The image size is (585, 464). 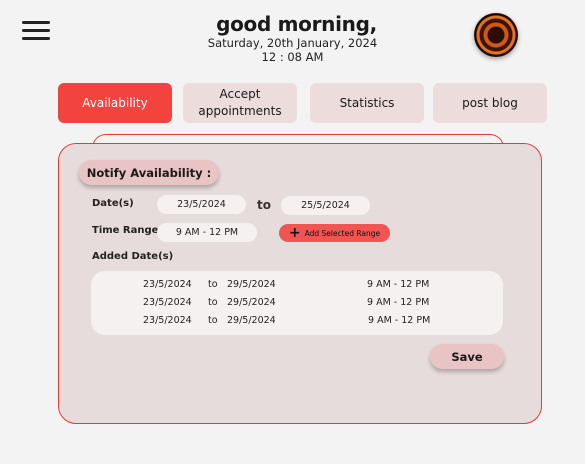 I want to click on tab-label: Availability, so click(x=115, y=102).